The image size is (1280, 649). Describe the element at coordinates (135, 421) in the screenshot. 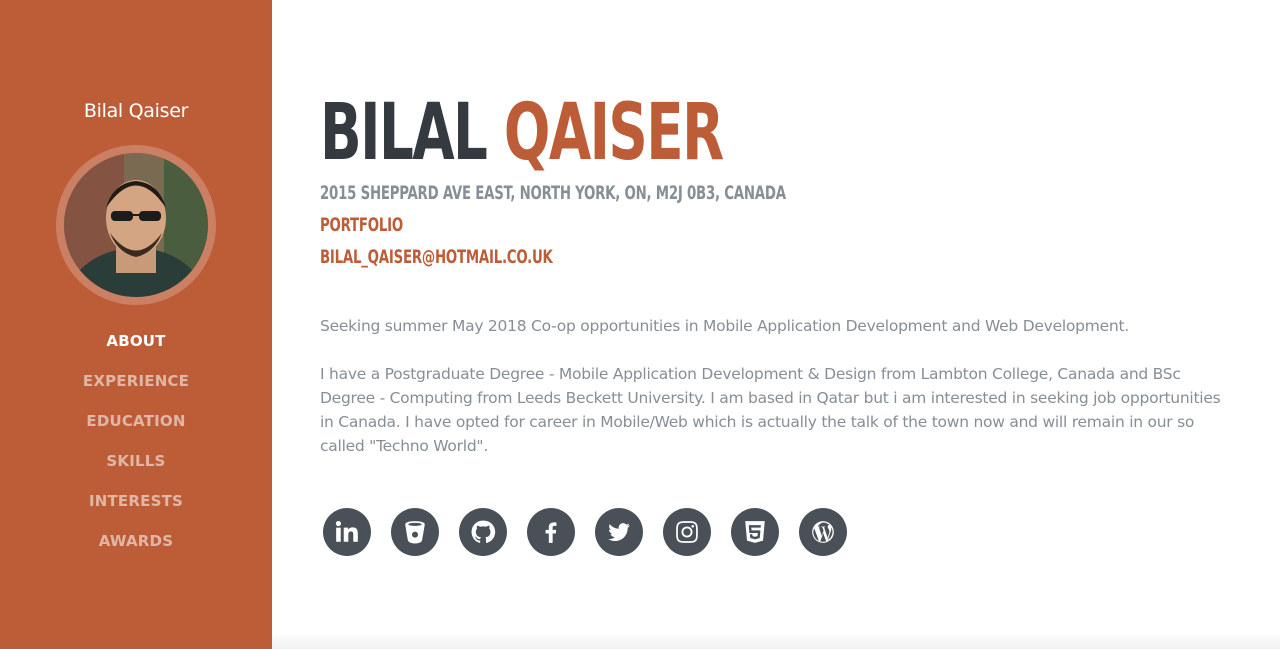

I see `nav-item-education: EDUCATION` at that location.